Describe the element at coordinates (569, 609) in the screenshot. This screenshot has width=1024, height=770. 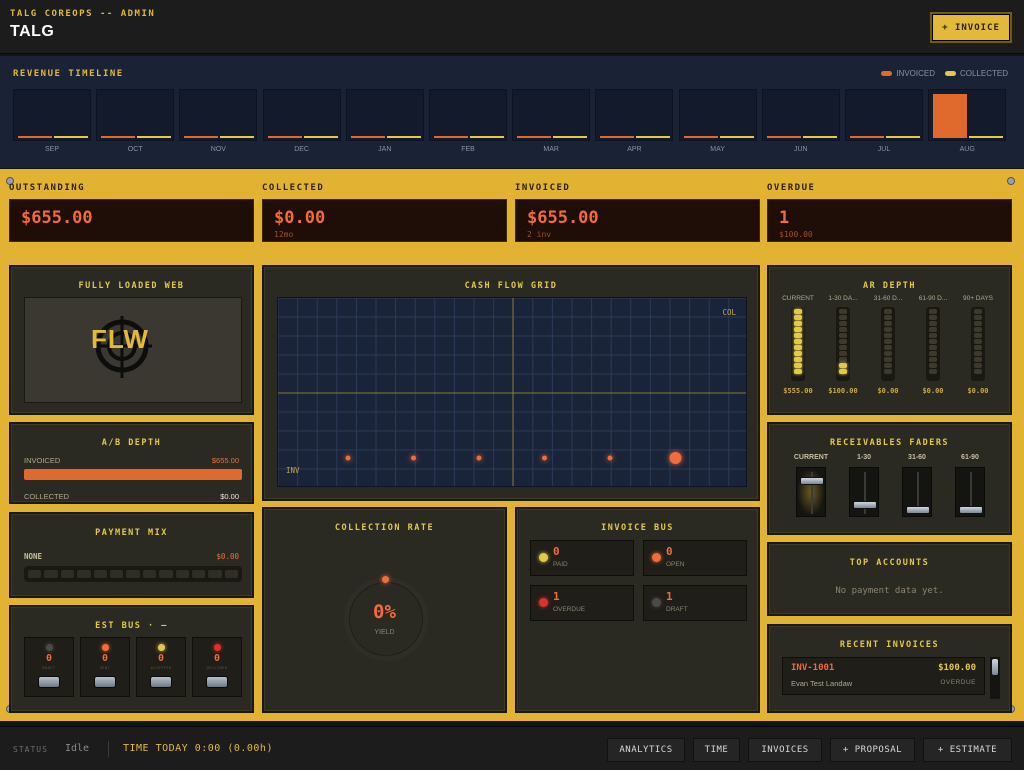
I see `invoice-bus-label: OVERDUE` at that location.